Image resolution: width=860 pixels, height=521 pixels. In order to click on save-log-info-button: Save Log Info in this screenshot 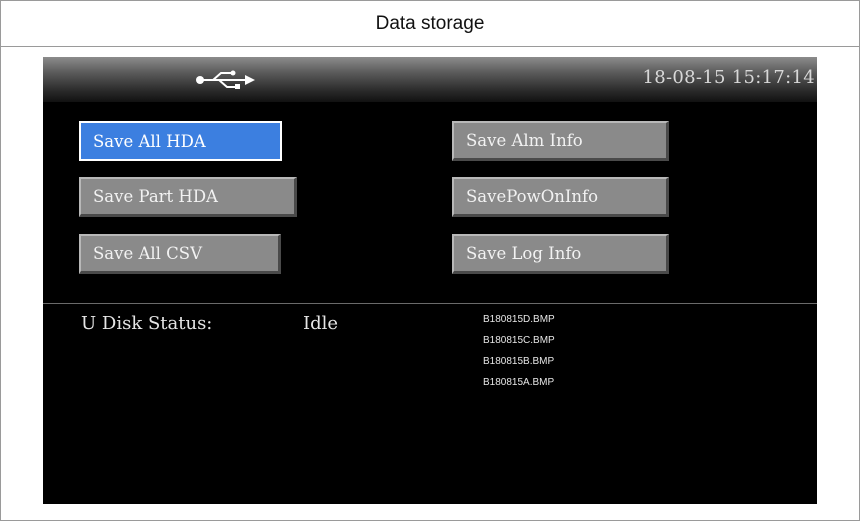, I will do `click(560, 254)`.